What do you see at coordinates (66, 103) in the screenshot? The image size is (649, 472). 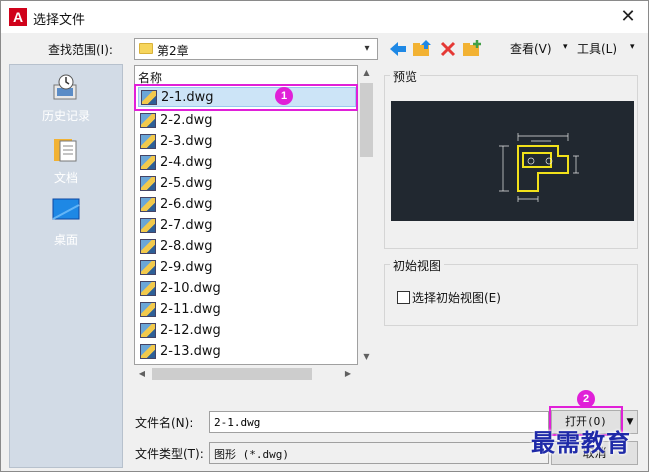 I see `place-history: 历史记录` at bounding box center [66, 103].